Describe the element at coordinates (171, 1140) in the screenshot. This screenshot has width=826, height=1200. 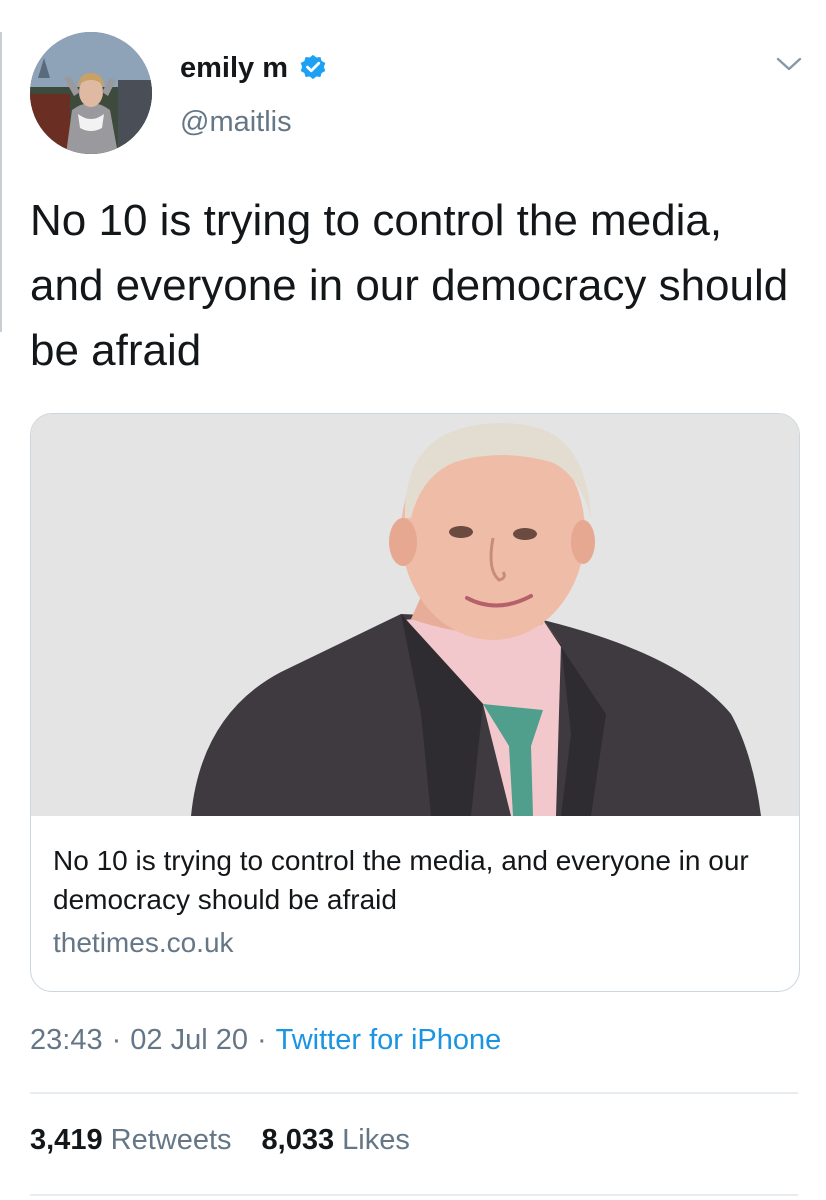
I see `retweets-label: Retweets` at that location.